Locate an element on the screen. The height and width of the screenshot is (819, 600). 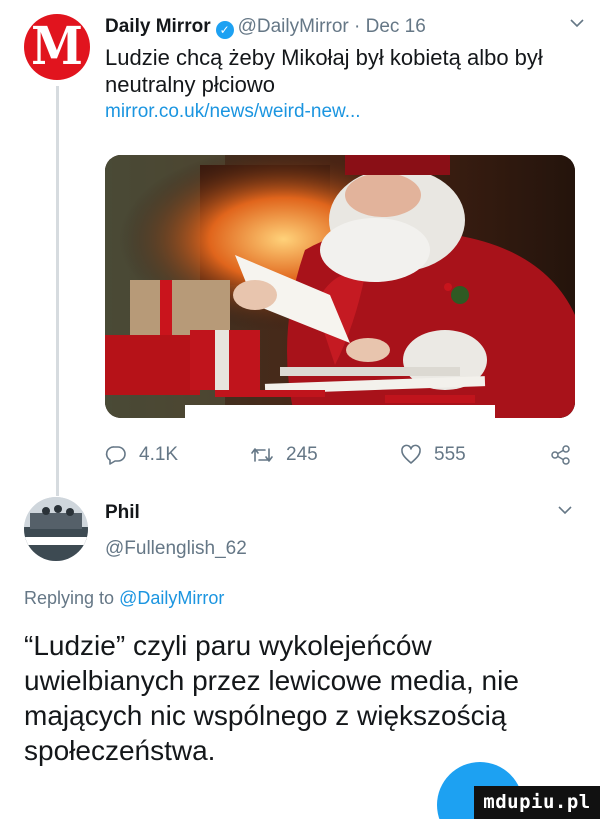
tweet-date: Dec 16 is located at coordinates (396, 26).